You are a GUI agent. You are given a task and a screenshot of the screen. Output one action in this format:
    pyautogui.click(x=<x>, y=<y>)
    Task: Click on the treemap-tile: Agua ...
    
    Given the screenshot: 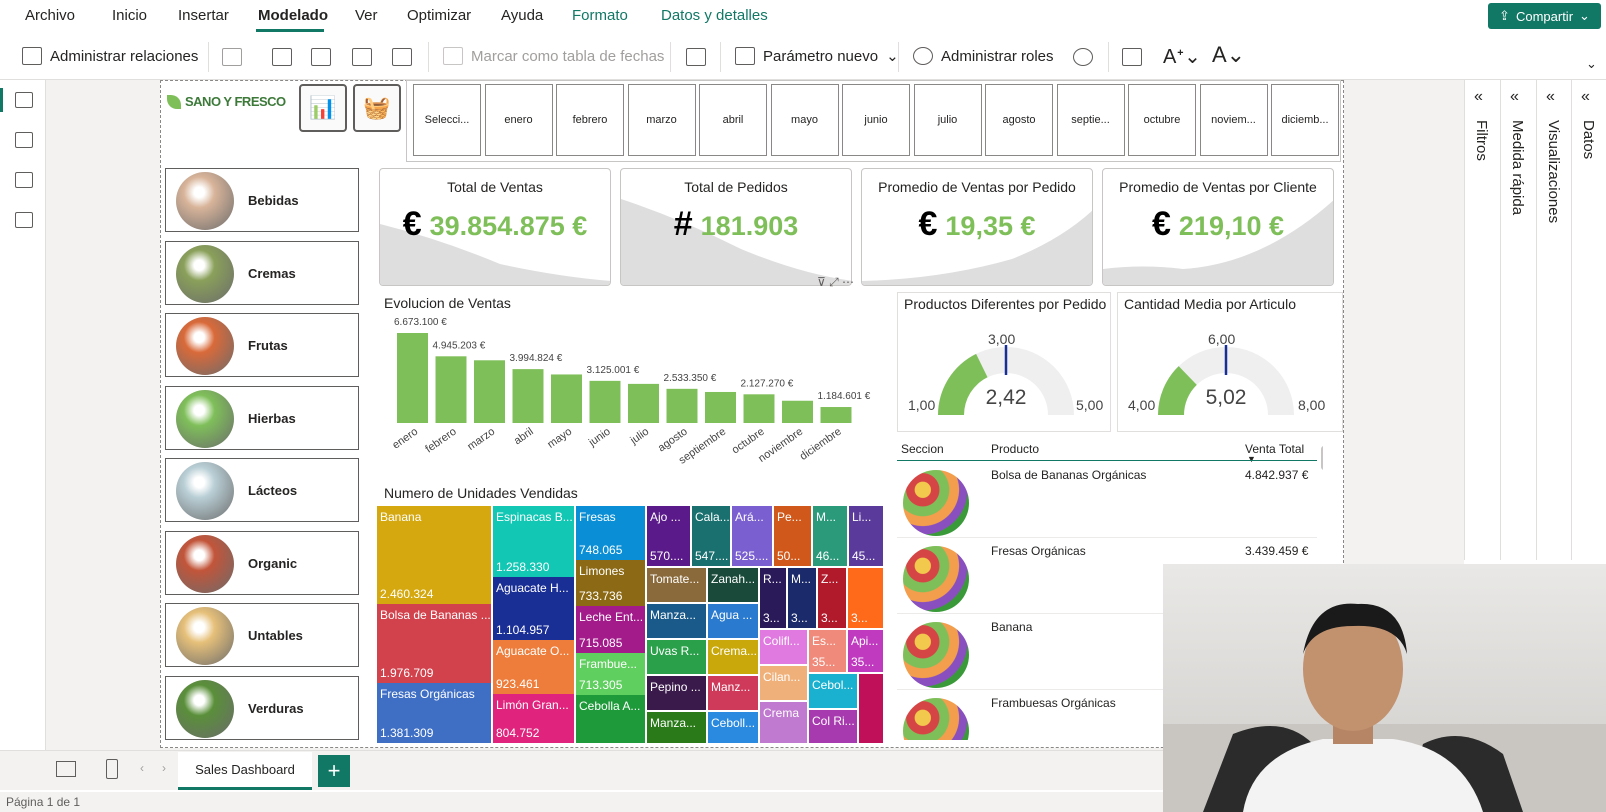 What is the action you would take?
    pyautogui.click(x=733, y=621)
    